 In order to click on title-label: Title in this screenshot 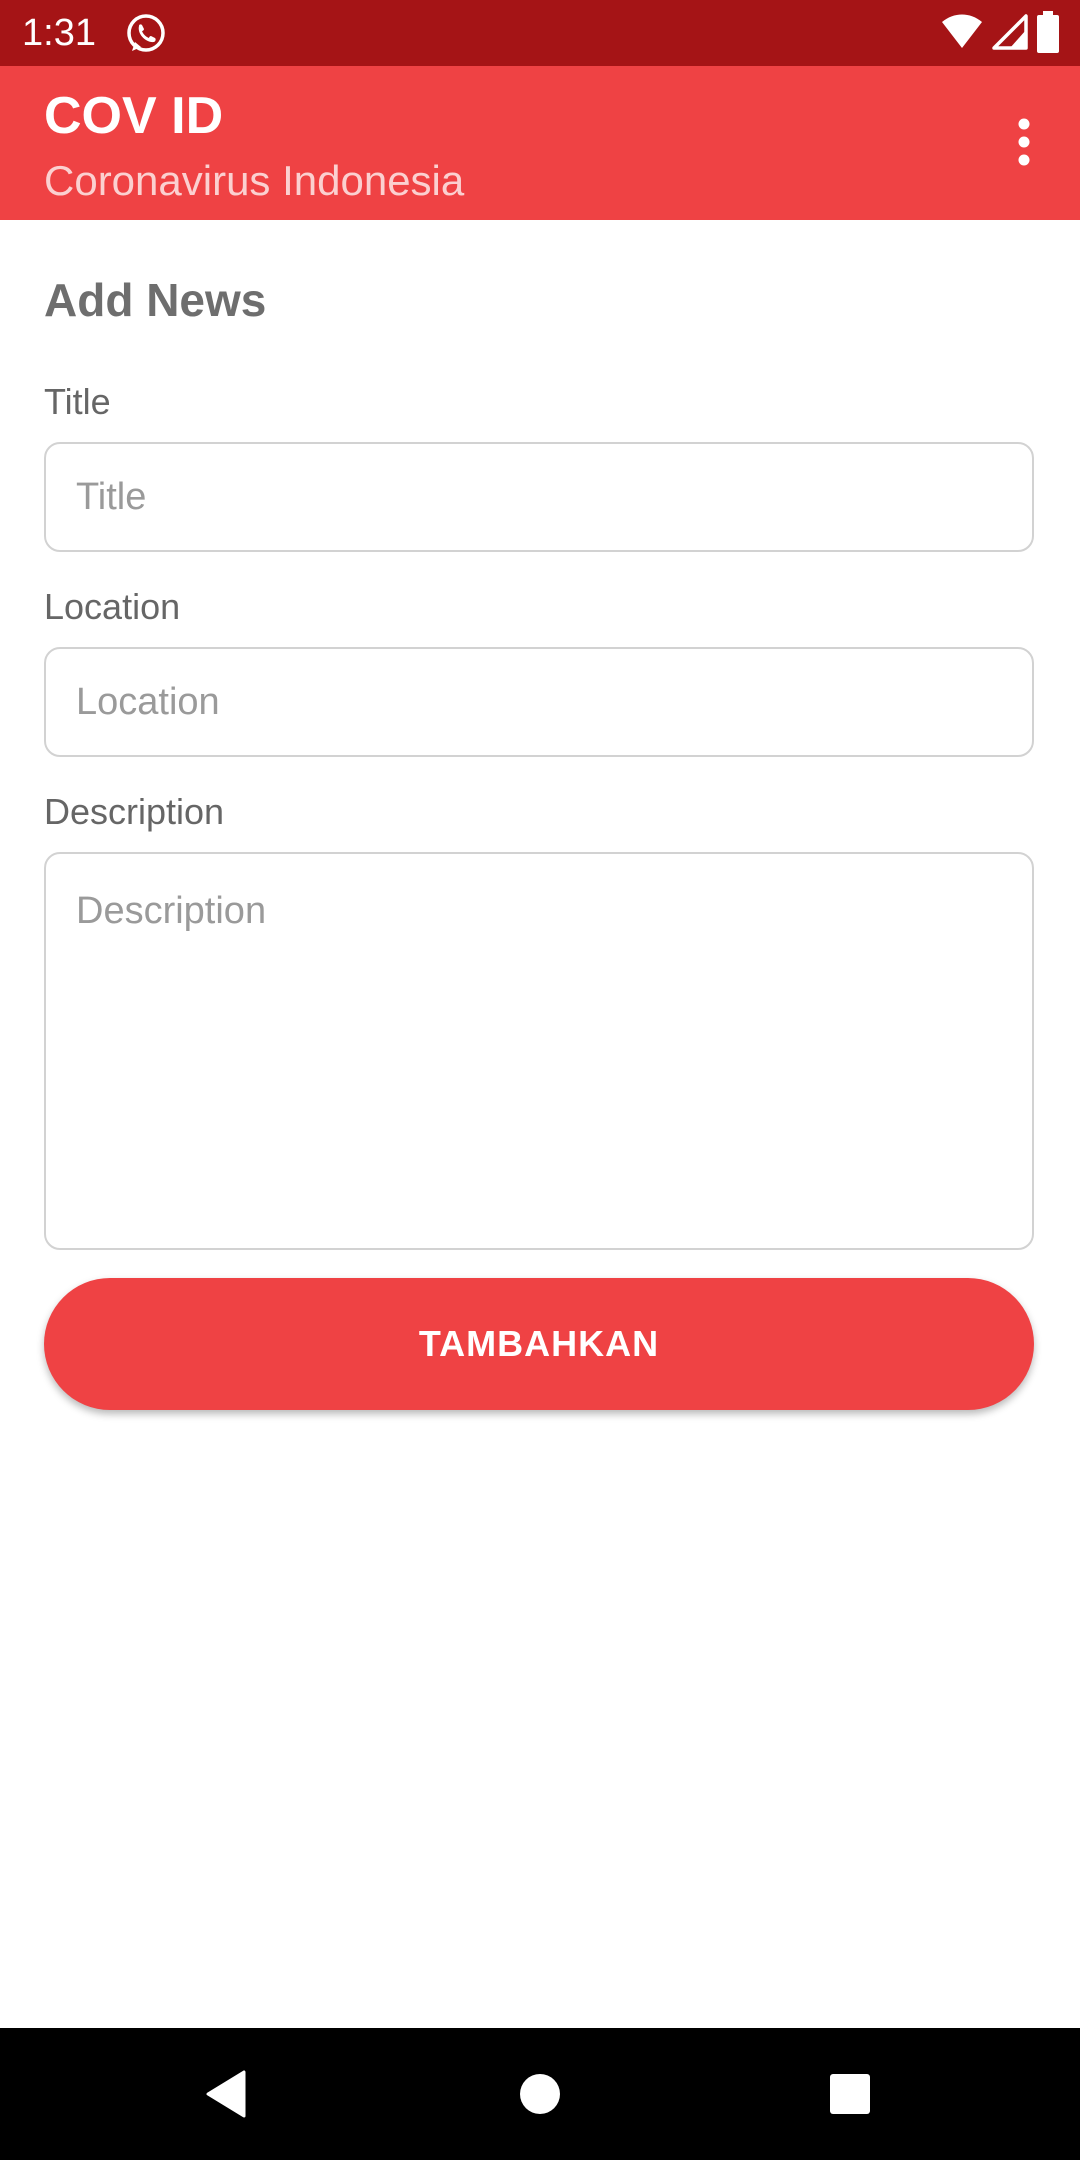, I will do `click(77, 401)`.